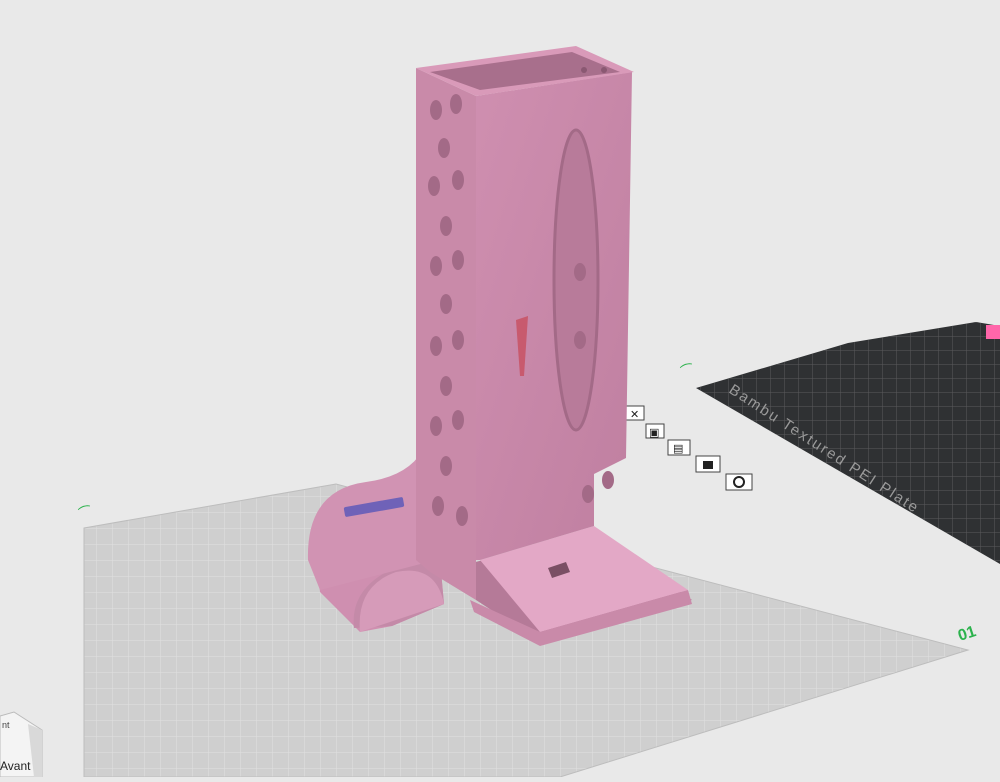  I want to click on view-cube-side-label: nt, so click(6, 725).